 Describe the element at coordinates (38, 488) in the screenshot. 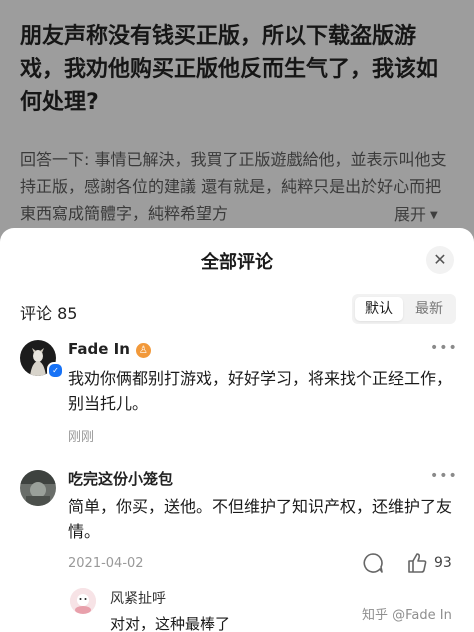

I see `avatar` at that location.